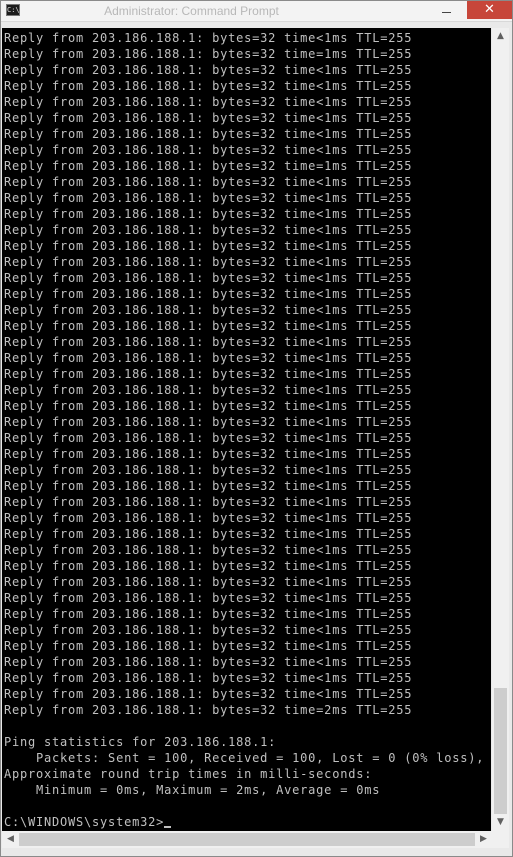 This screenshot has width=513, height=857. I want to click on close-button: ✕, so click(489, 10).